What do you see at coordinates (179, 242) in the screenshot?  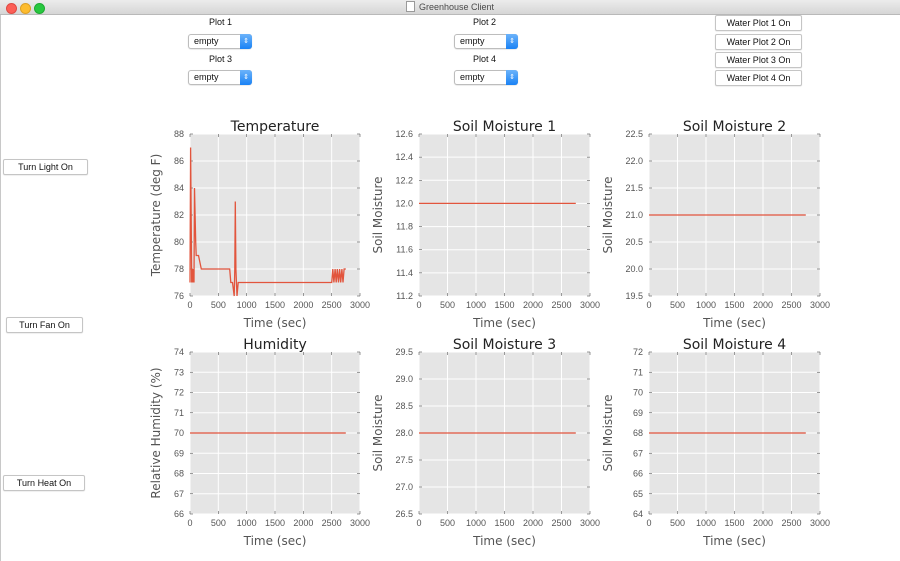 I see `y-tick-label: 80` at bounding box center [179, 242].